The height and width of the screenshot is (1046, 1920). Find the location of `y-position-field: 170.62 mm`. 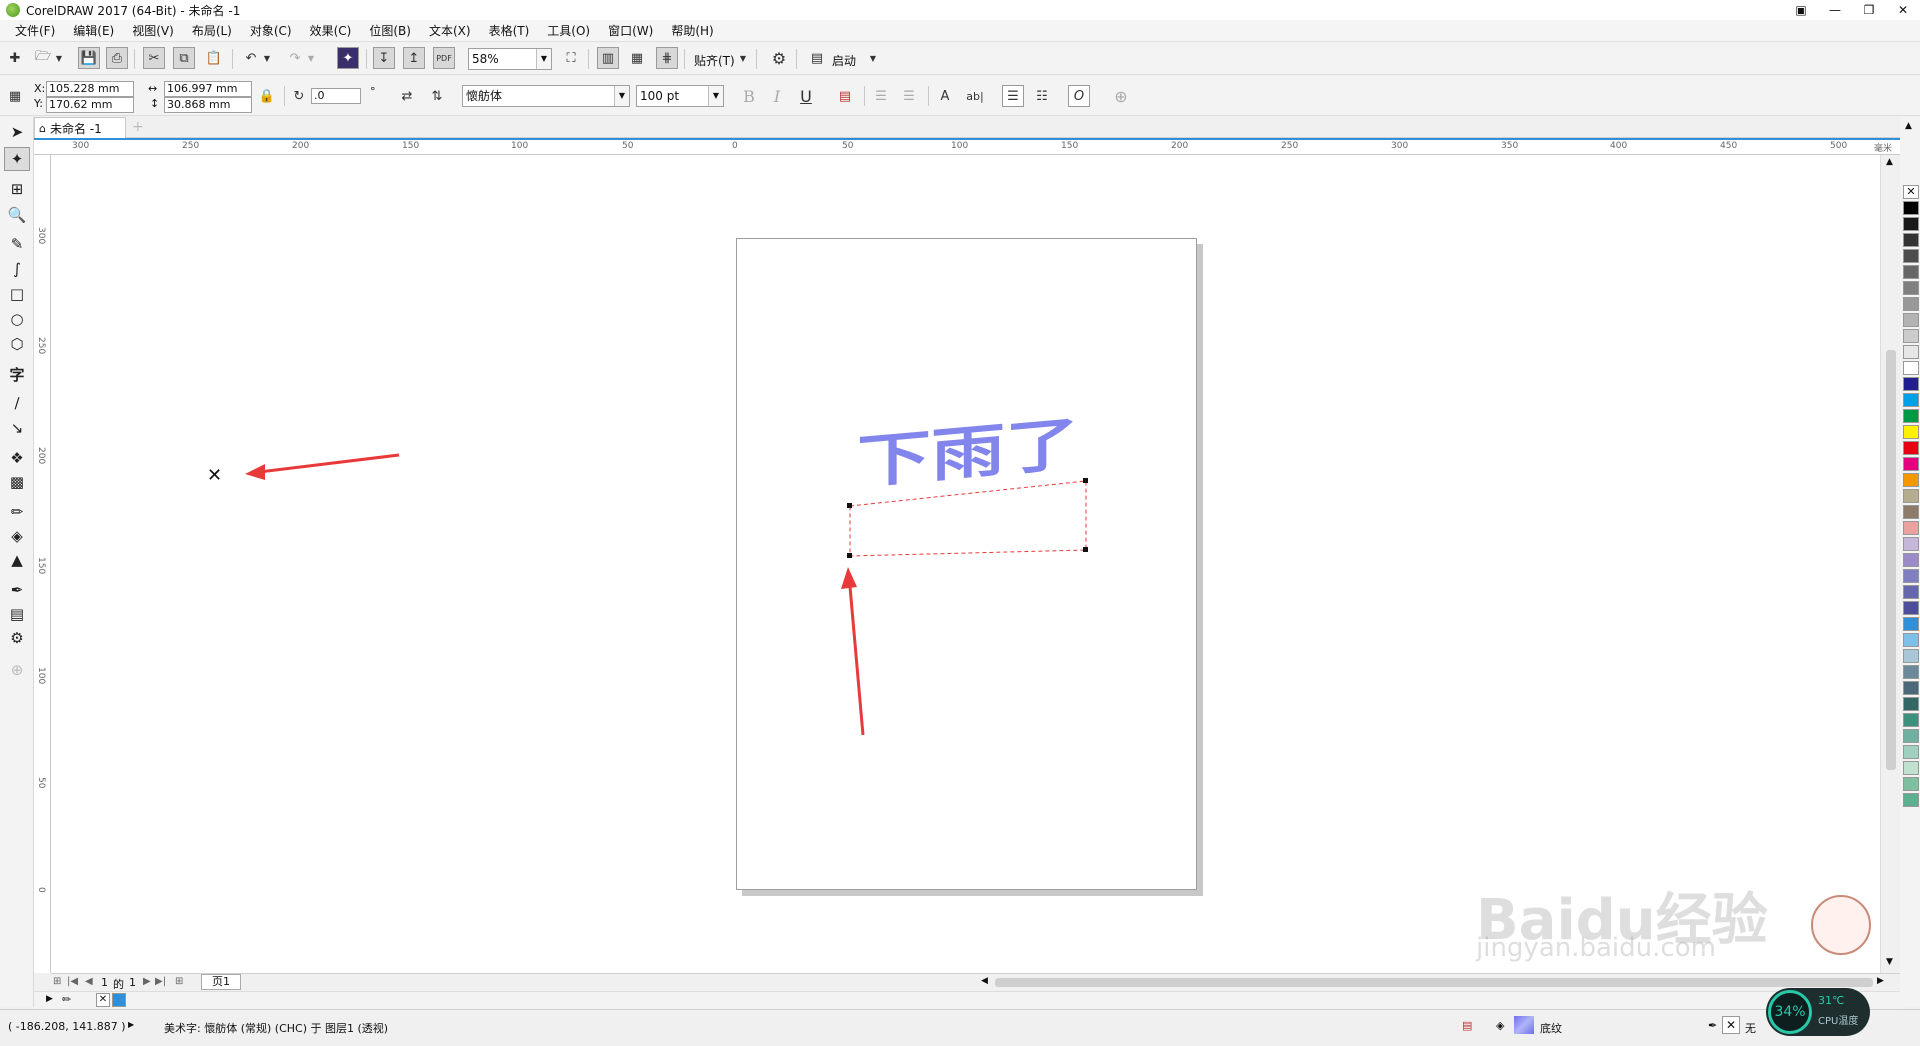

y-position-field: 170.62 mm is located at coordinates (90, 105).